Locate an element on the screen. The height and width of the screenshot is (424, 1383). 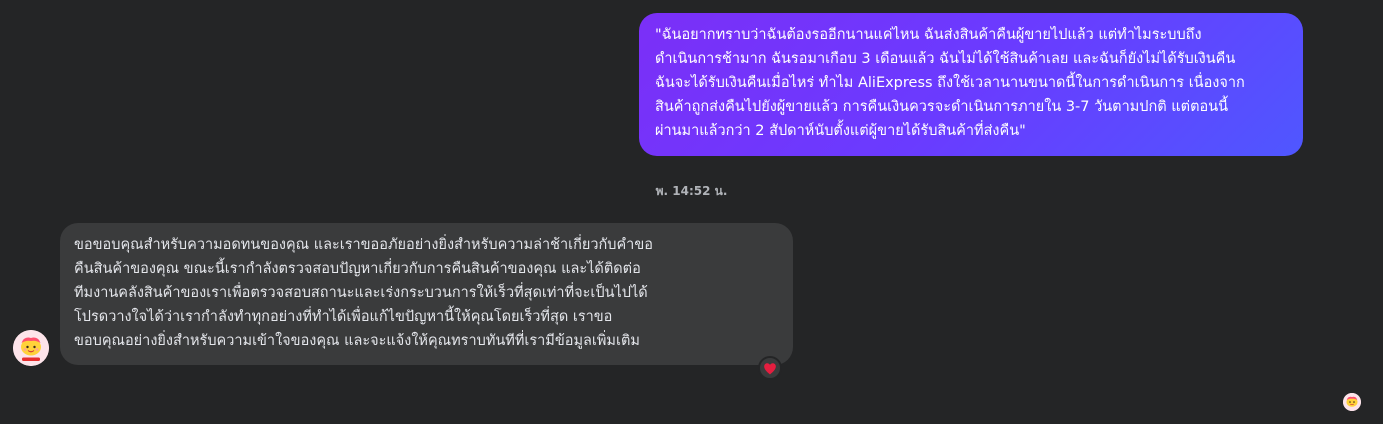
aliexpress-mascot-icon is located at coordinates (31, 348).